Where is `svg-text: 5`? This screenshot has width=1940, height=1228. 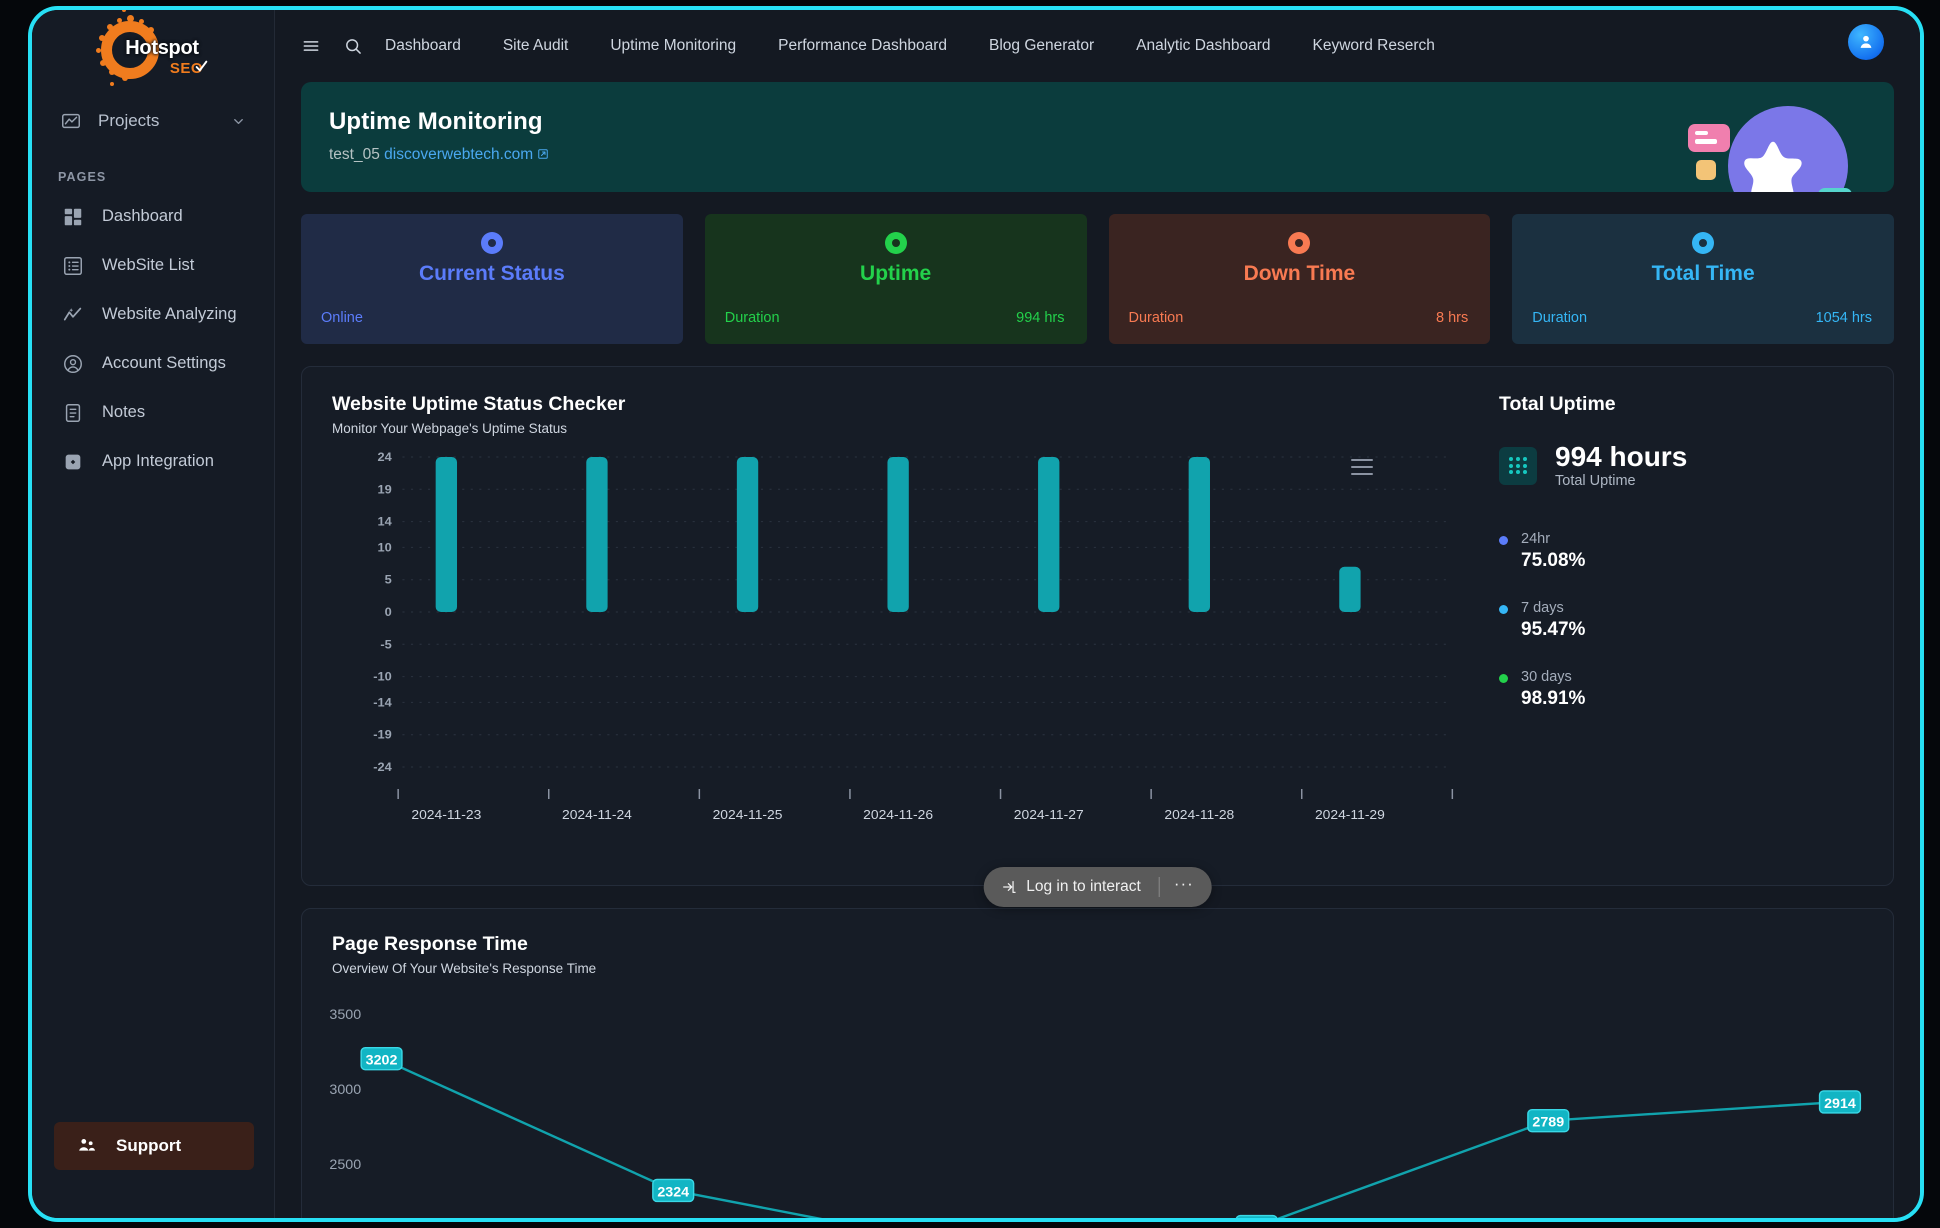
svg-text: 5 is located at coordinates (388, 580).